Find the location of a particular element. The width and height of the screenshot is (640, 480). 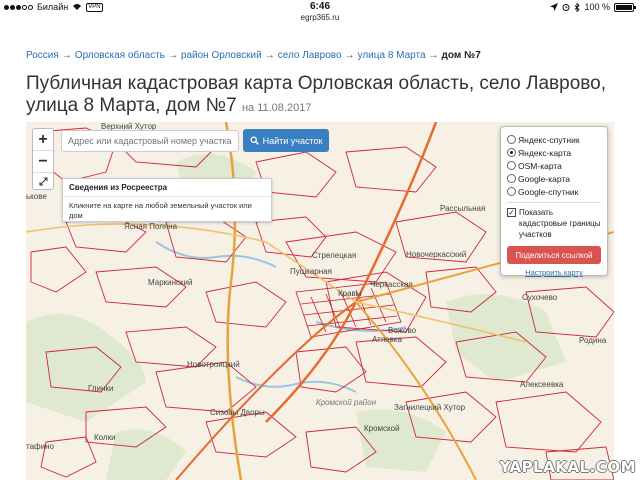

cadastral-borders-toggle: ✓ Показать кадастровые границы участков is located at coordinates (554, 223).